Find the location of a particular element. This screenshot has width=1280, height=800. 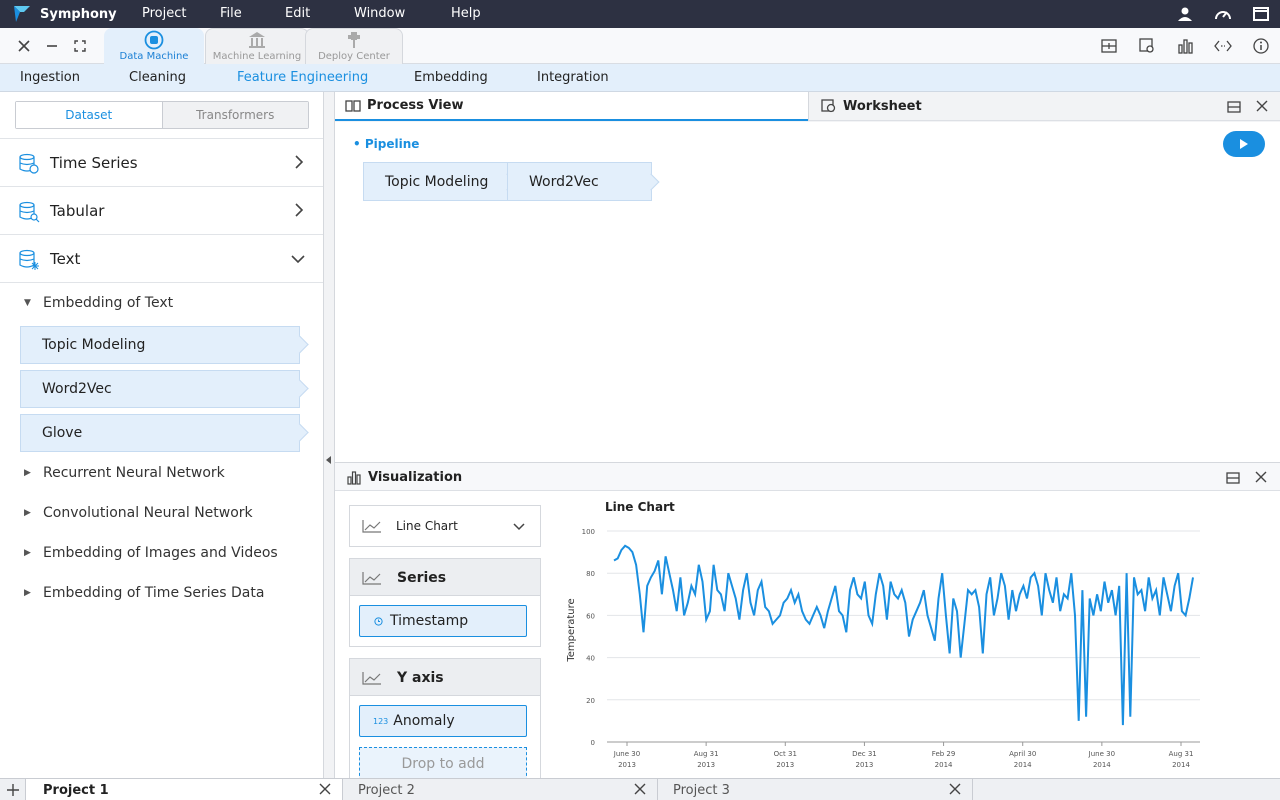

group-convolutional-neural-network: ▶ Convolutional Neural Network is located at coordinates (138, 513).